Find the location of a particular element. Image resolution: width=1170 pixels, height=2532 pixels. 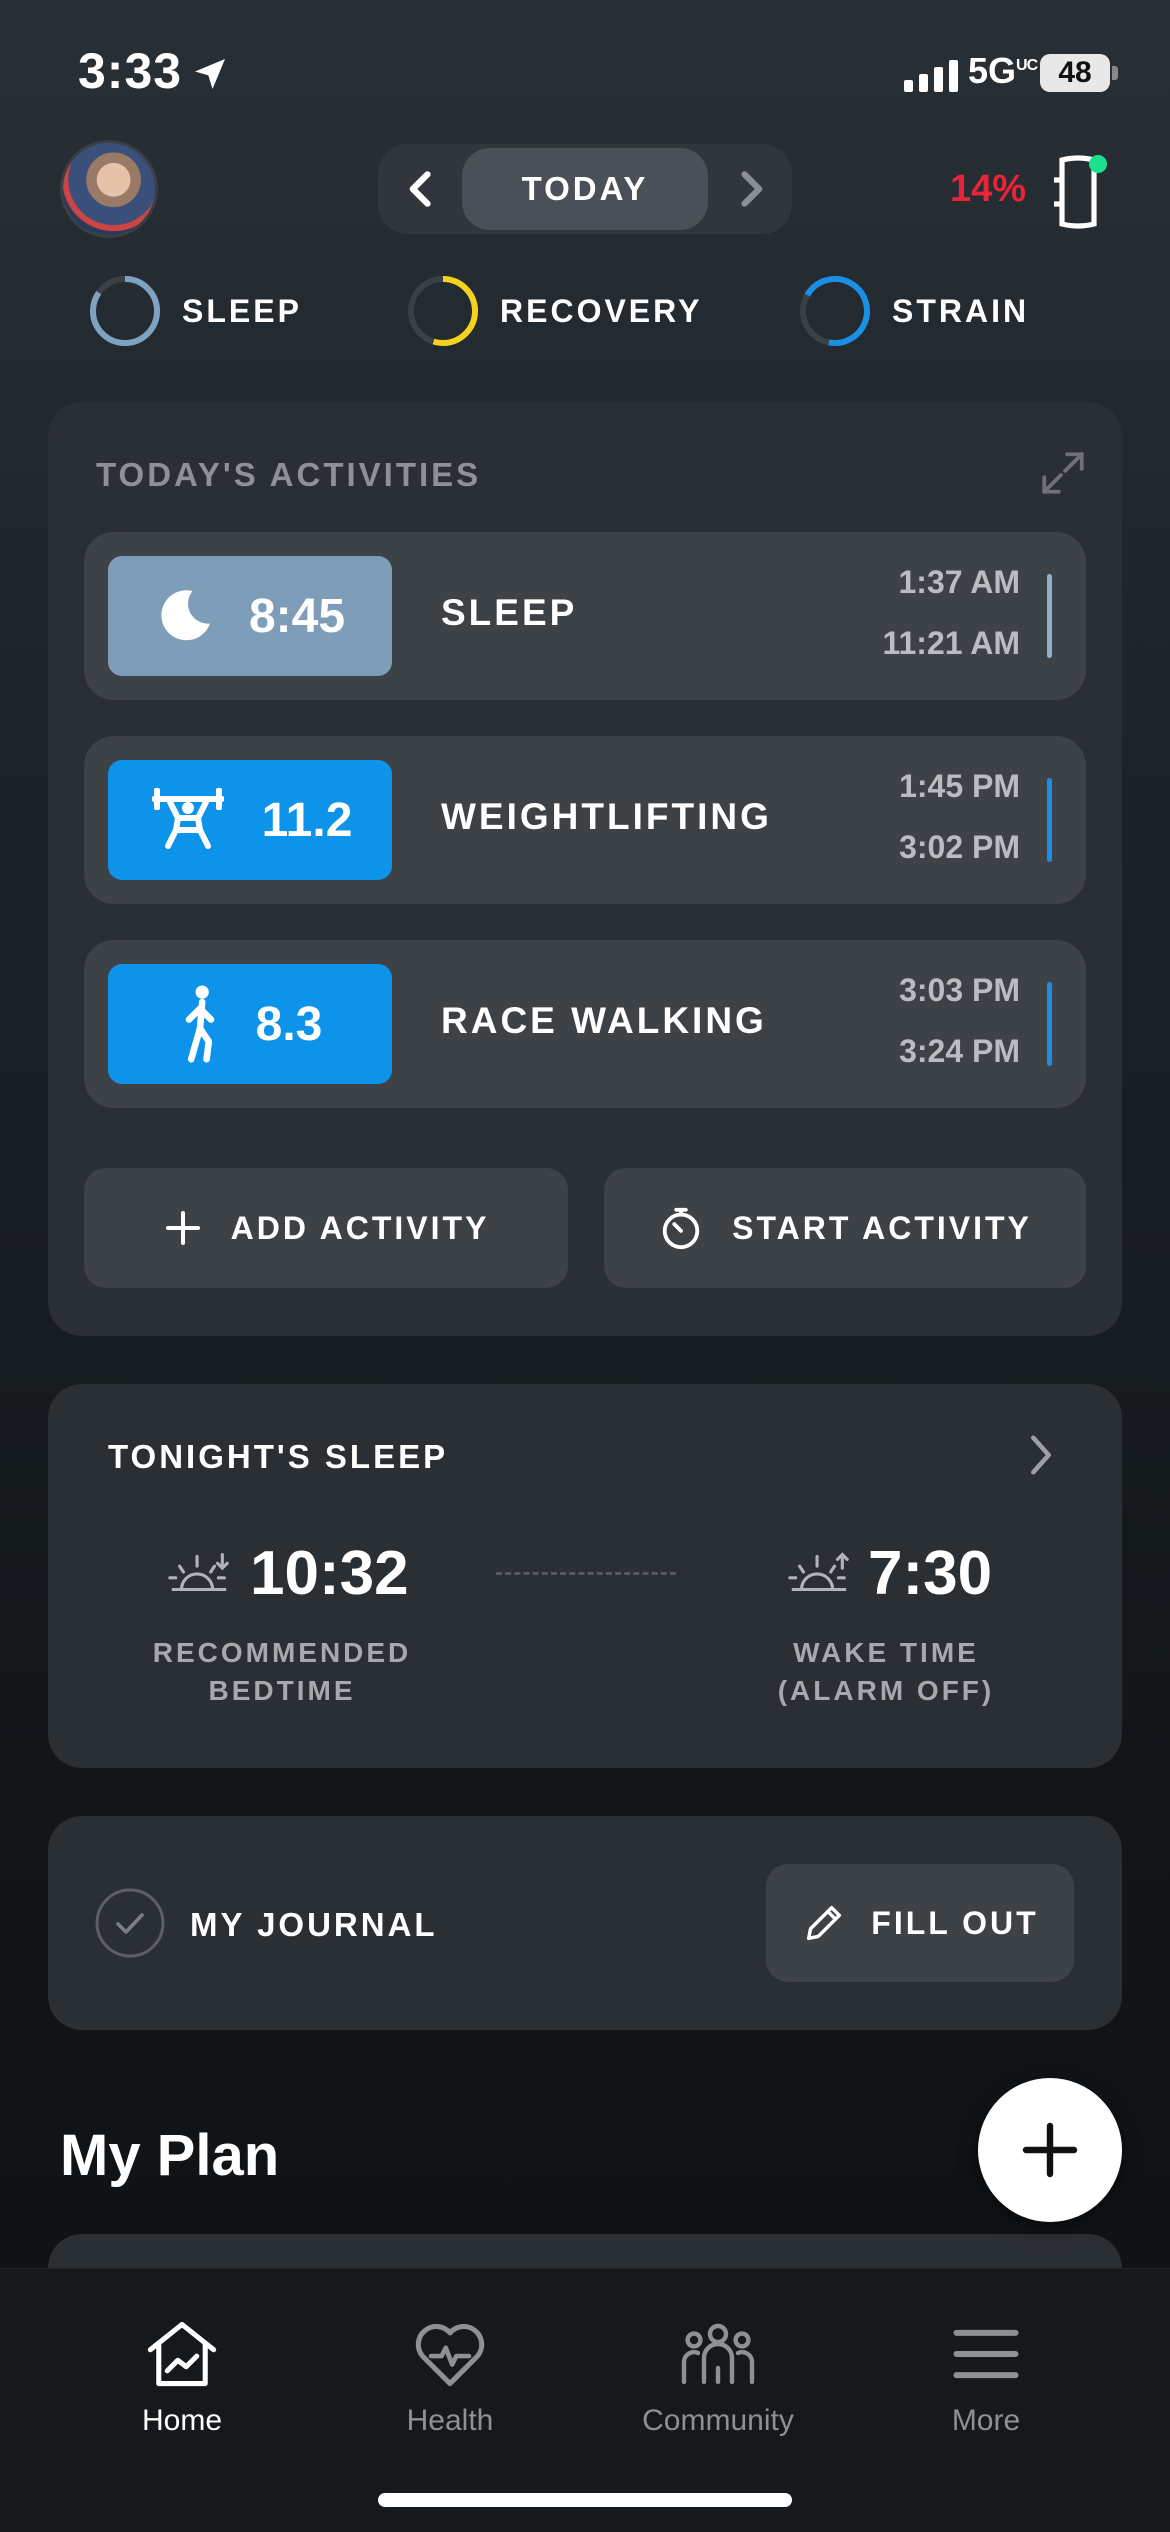

bedtime-caption-line1: RECOMMENDED is located at coordinates (282, 1652).